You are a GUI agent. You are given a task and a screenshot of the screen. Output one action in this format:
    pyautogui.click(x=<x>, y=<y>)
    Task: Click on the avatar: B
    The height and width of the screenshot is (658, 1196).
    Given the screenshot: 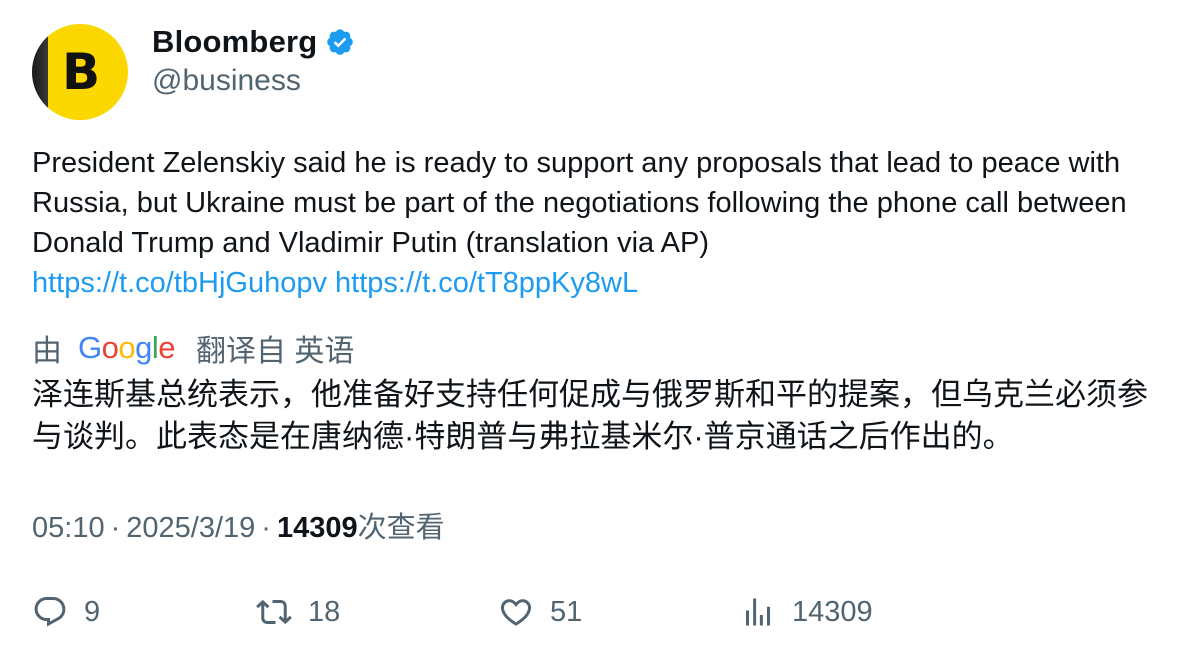 What is the action you would take?
    pyautogui.click(x=80, y=72)
    